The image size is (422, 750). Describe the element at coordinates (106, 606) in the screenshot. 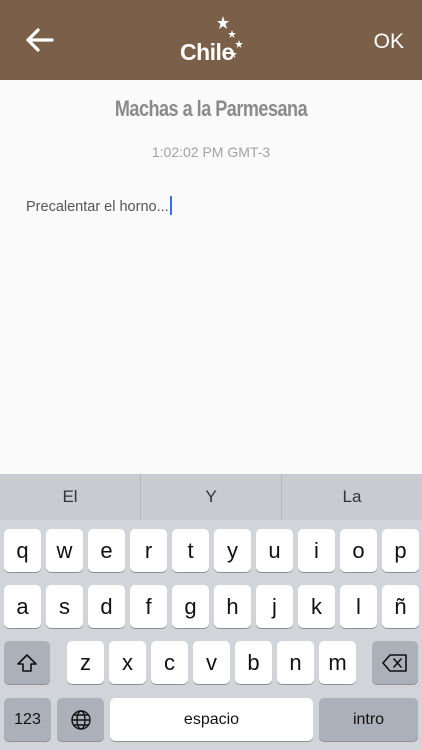

I see `key-d: d` at that location.